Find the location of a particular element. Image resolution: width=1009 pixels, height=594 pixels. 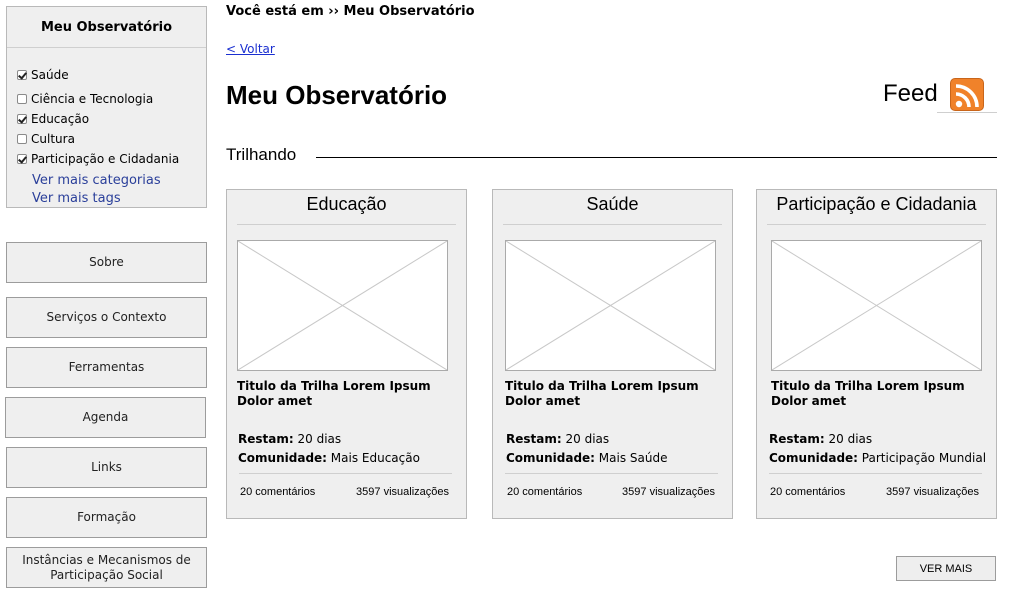

category-educacao: Educação is located at coordinates (53, 119).